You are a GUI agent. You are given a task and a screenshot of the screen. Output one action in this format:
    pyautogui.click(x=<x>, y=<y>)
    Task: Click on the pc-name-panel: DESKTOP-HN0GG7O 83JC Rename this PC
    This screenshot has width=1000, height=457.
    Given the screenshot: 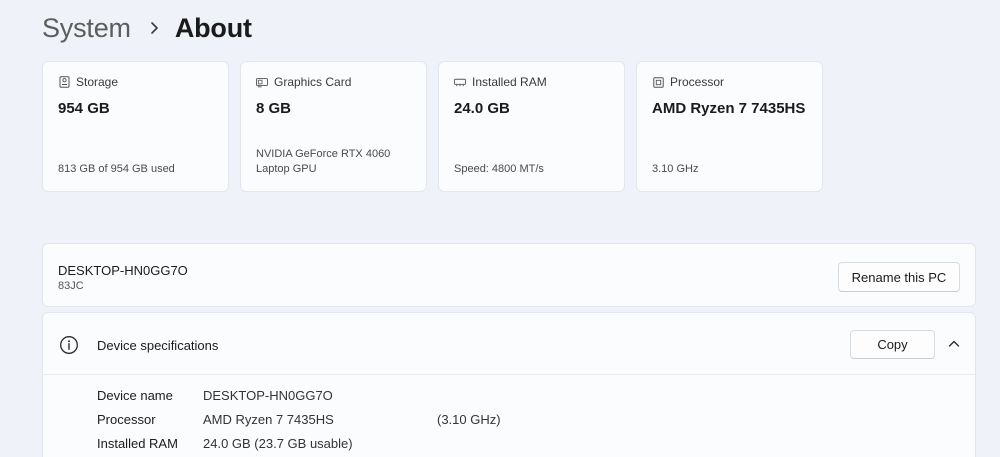 What is the action you would take?
    pyautogui.click(x=509, y=275)
    